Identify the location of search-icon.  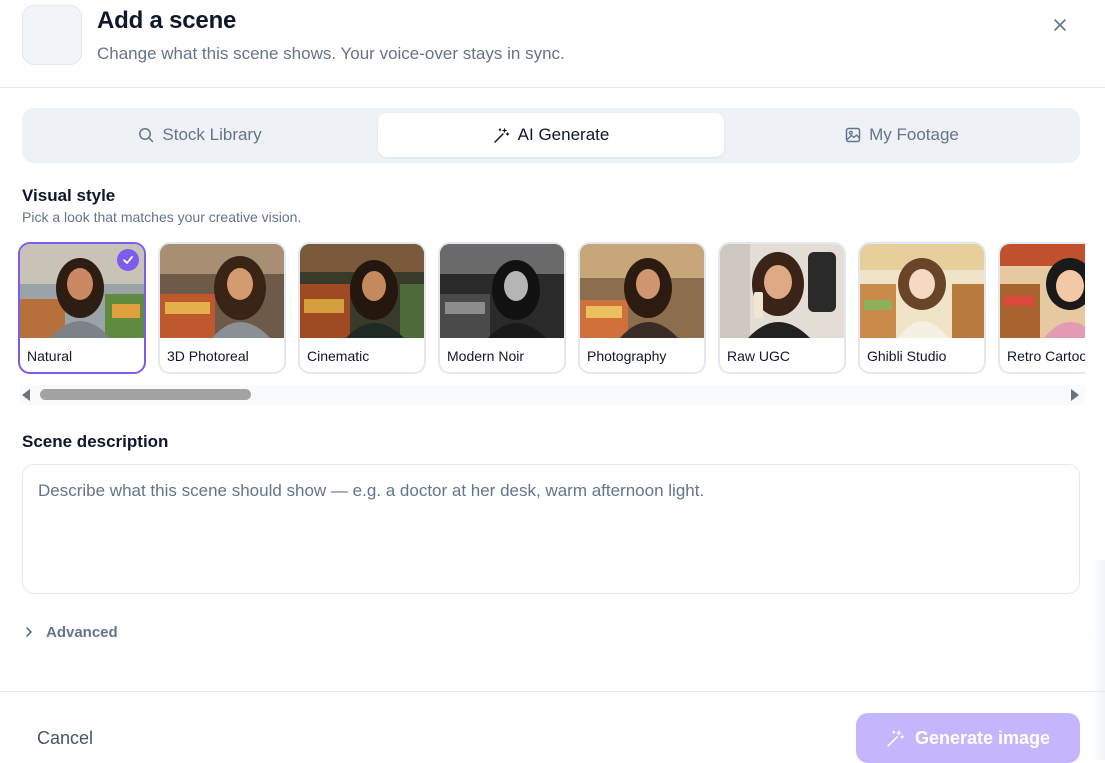
(146, 135).